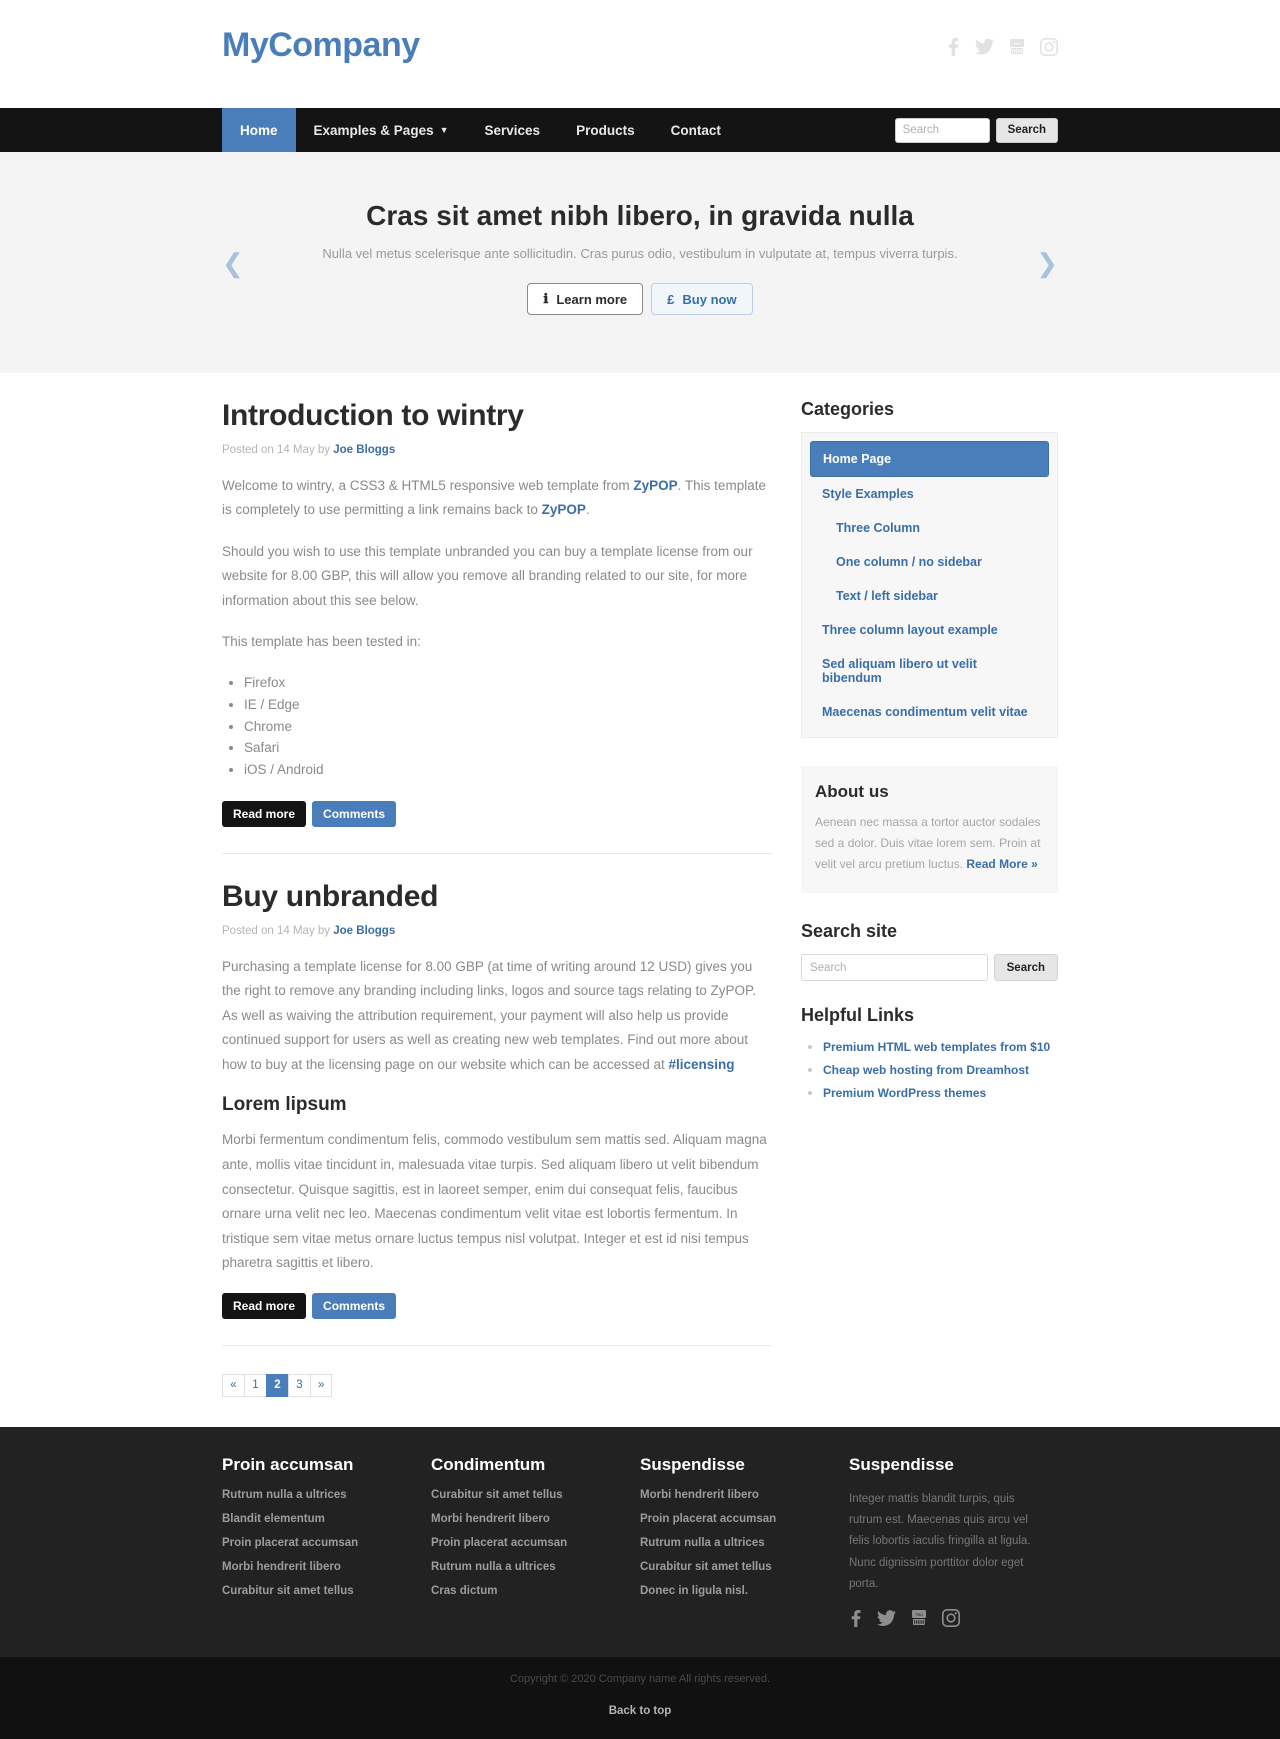  I want to click on list-item: Firefox, so click(508, 683).